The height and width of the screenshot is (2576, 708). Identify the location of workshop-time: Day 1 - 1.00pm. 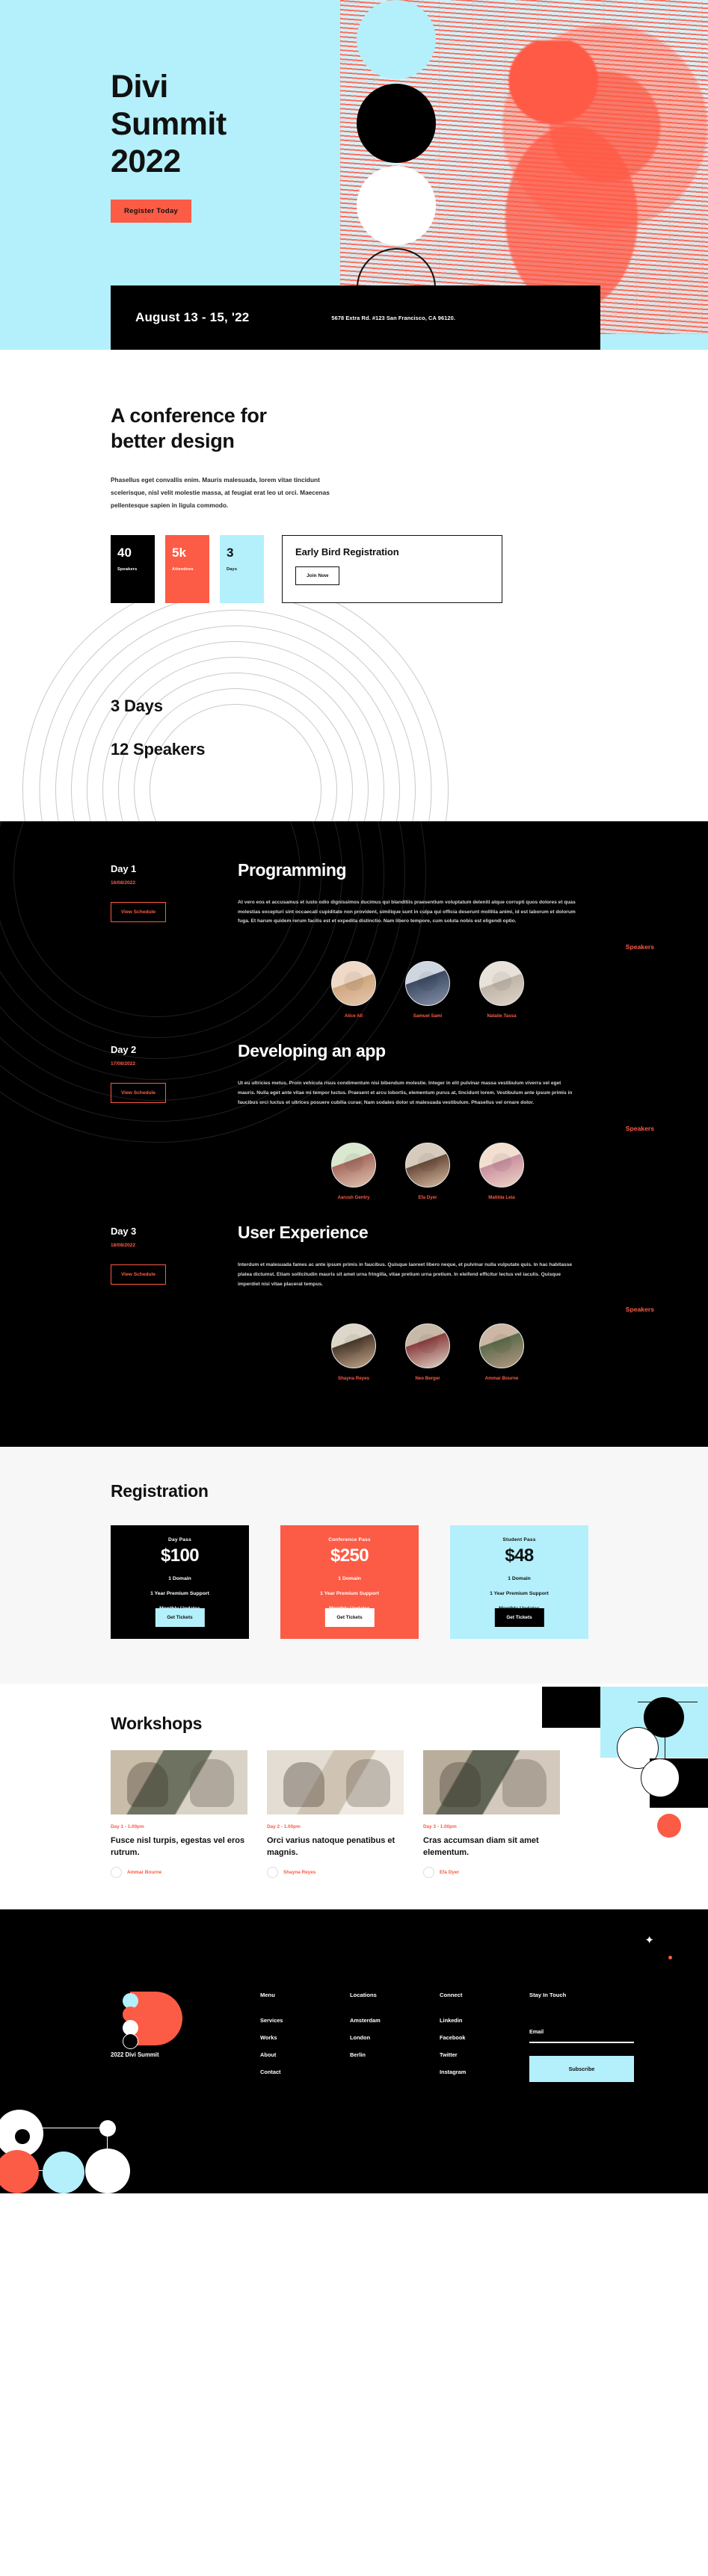
(127, 1827).